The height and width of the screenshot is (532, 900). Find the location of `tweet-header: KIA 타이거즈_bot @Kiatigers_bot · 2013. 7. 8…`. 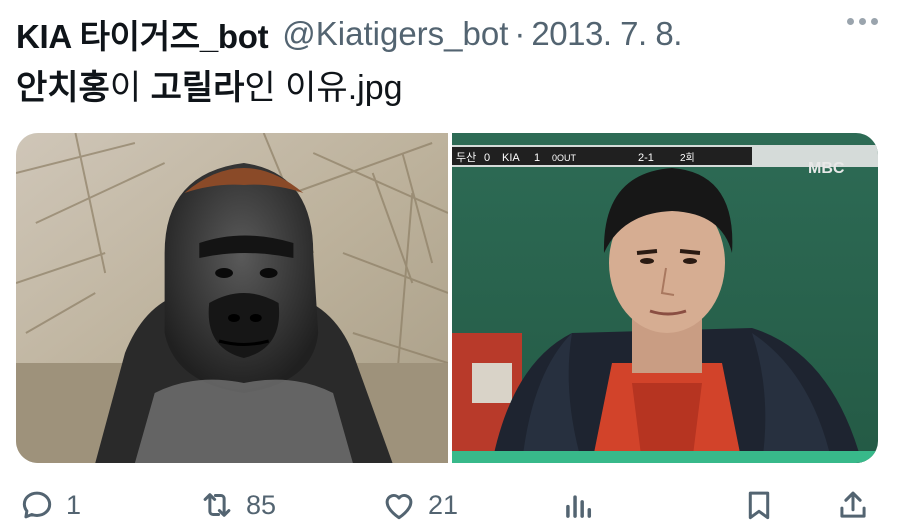

tweet-header: KIA 타이거즈_bot @Kiatigers_bot · 2013. 7. 8… is located at coordinates (448, 34).